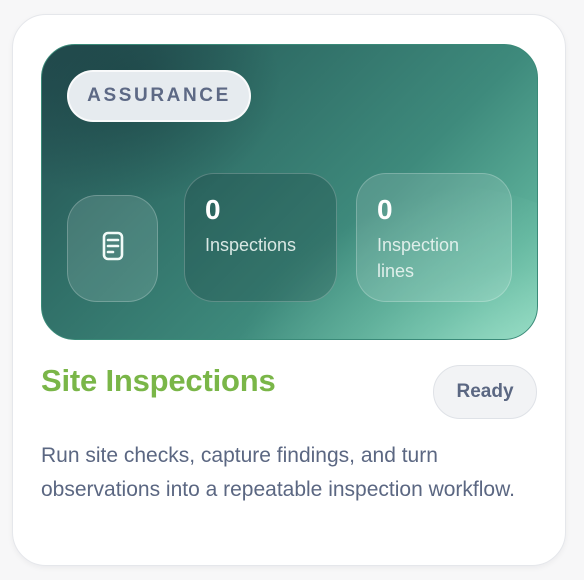  Describe the element at coordinates (159, 96) in the screenshot. I see `category-tag: ASSURANCE` at that location.